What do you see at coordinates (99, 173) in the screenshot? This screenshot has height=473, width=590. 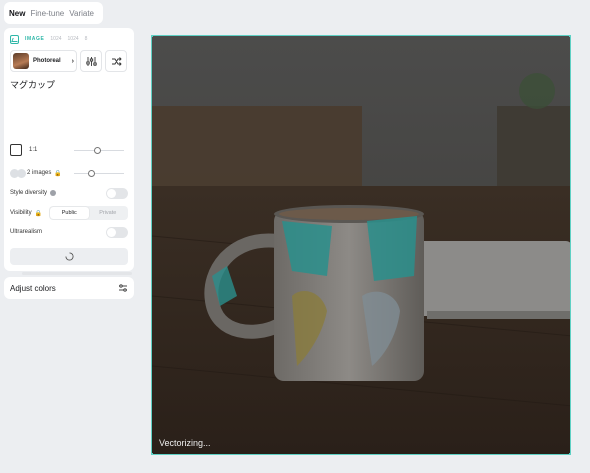 I see `image-count-slider` at bounding box center [99, 173].